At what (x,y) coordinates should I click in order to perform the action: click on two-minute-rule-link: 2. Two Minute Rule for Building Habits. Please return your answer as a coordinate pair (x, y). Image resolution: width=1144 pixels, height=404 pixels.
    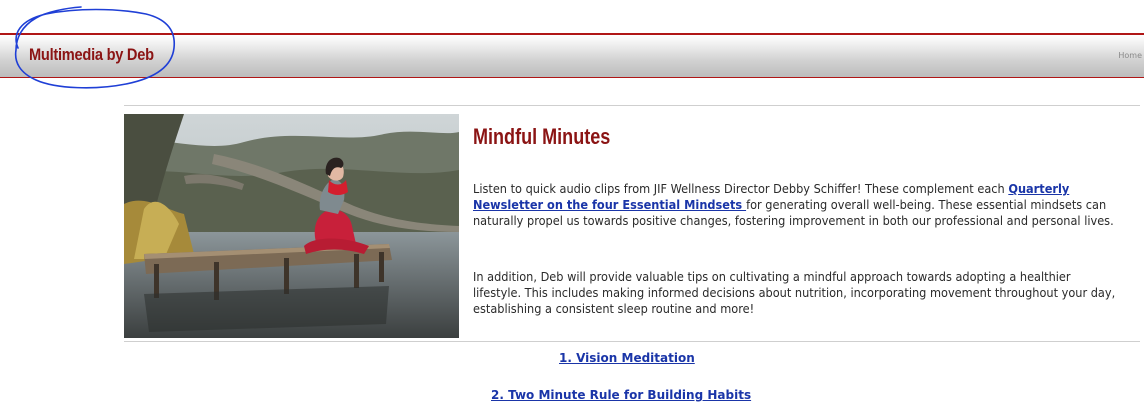
    Looking at the image, I should click on (621, 395).